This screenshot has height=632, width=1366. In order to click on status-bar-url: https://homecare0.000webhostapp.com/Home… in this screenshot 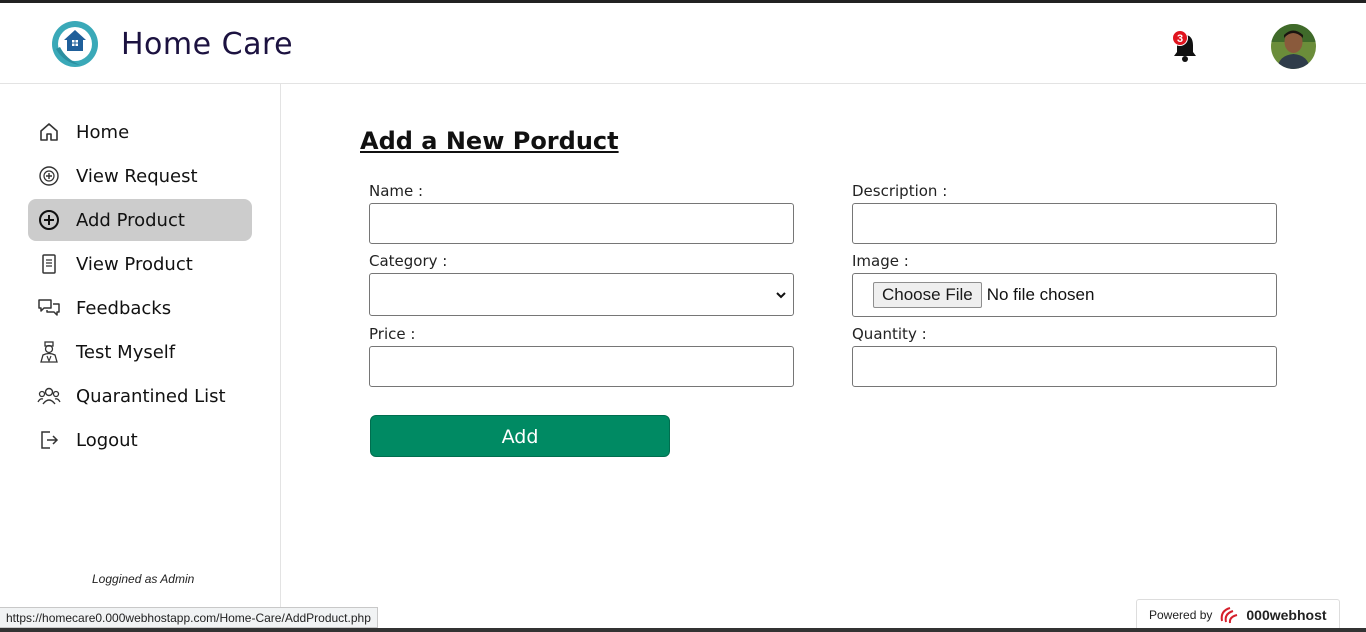, I will do `click(189, 617)`.